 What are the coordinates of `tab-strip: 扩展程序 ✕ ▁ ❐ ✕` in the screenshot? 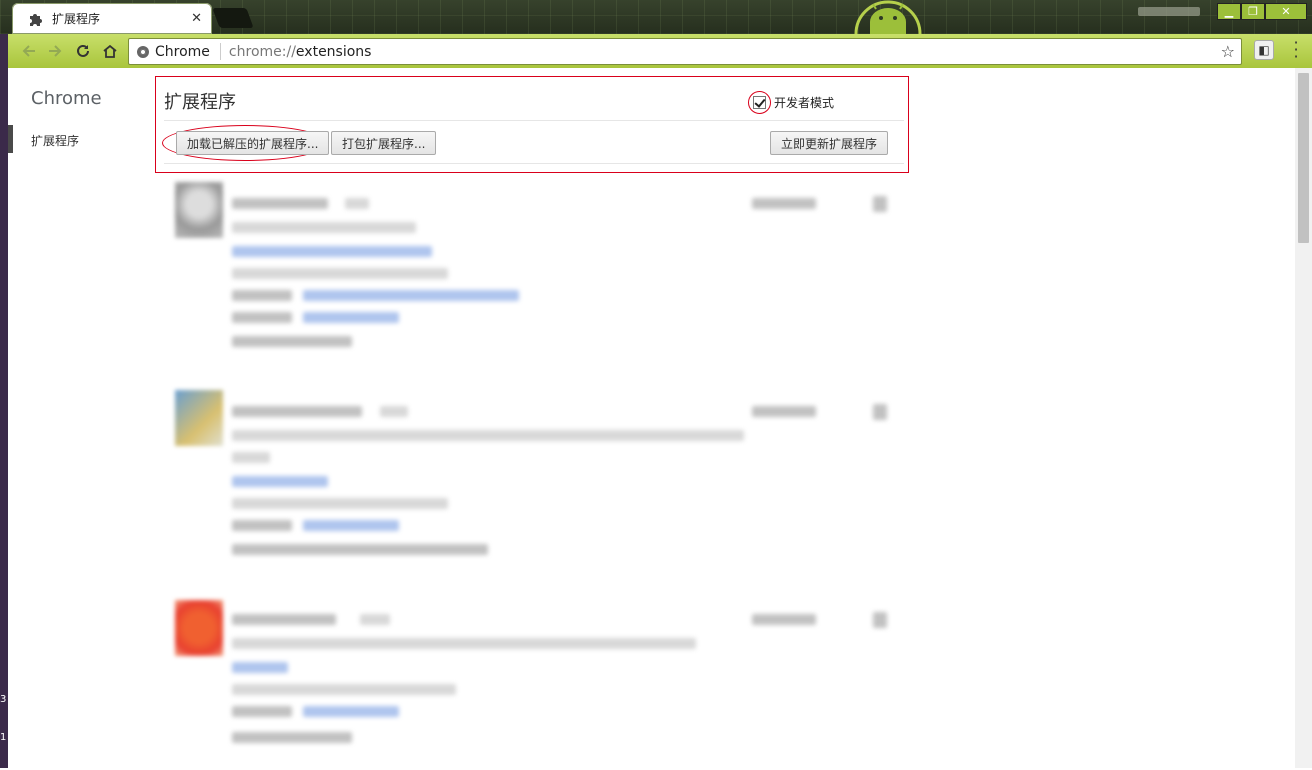 It's located at (656, 17).